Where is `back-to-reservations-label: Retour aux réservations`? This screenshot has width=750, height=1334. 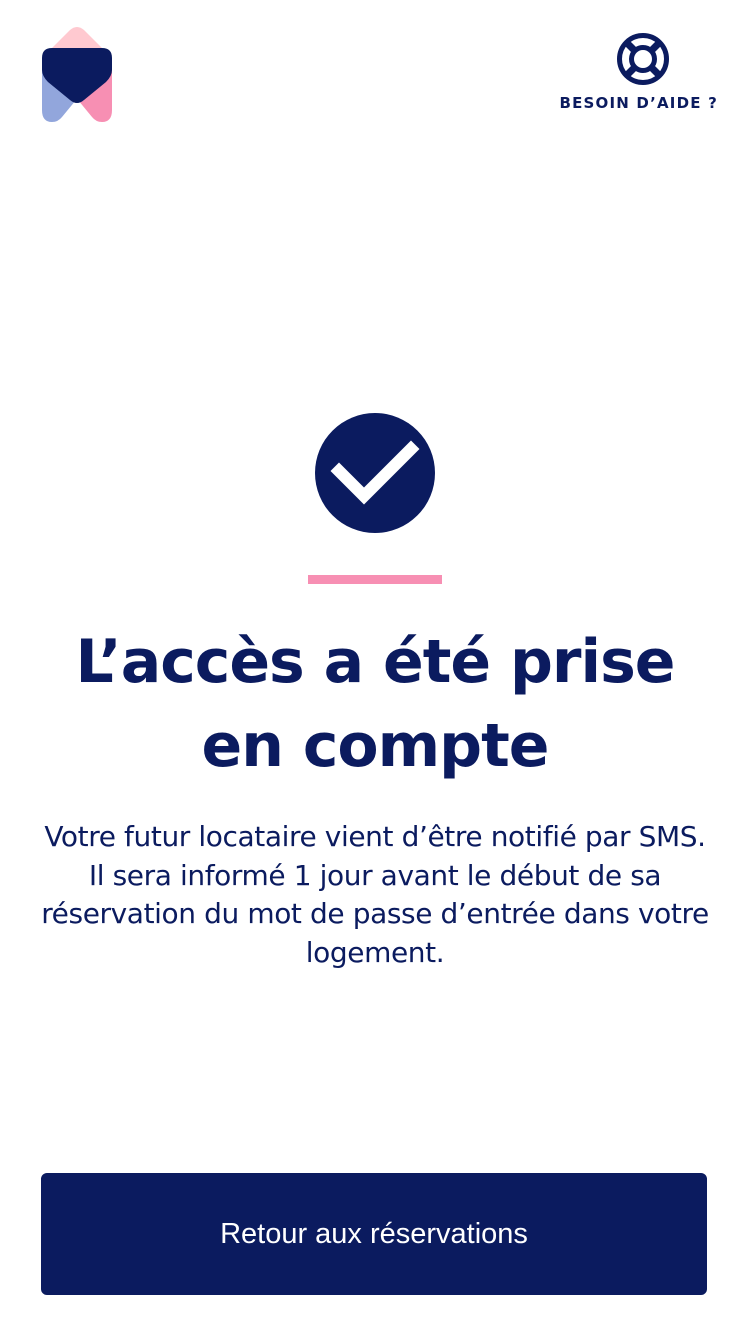
back-to-reservations-label: Retour aux réservations is located at coordinates (374, 1233).